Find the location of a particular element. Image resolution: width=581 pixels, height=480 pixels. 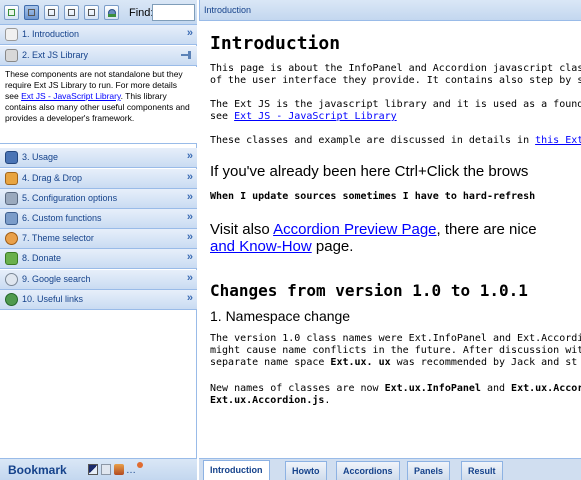

accordion-item-drag-drop: 4. Drag & Drop » is located at coordinates (98, 179).